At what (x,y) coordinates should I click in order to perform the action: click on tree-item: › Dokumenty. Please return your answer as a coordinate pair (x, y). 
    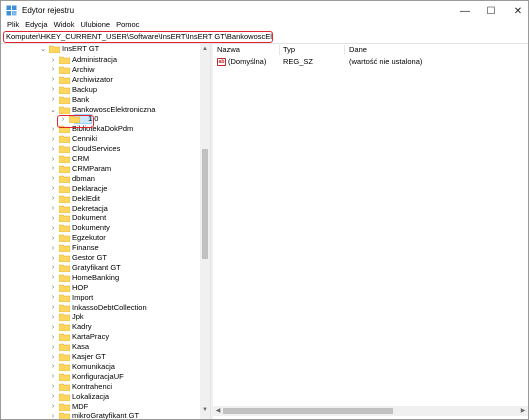
    Looking at the image, I should click on (100, 228).